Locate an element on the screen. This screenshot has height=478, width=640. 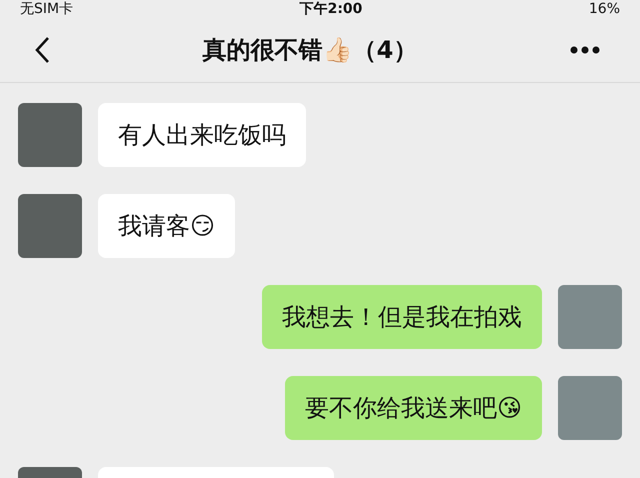
carrier-label: 无SIM卡 is located at coordinates (47, 9).